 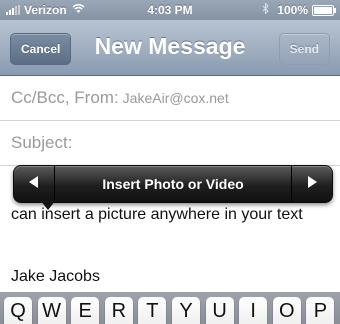 I want to click on insert-photo-video-item: Insert Photo or Video, so click(x=173, y=184).